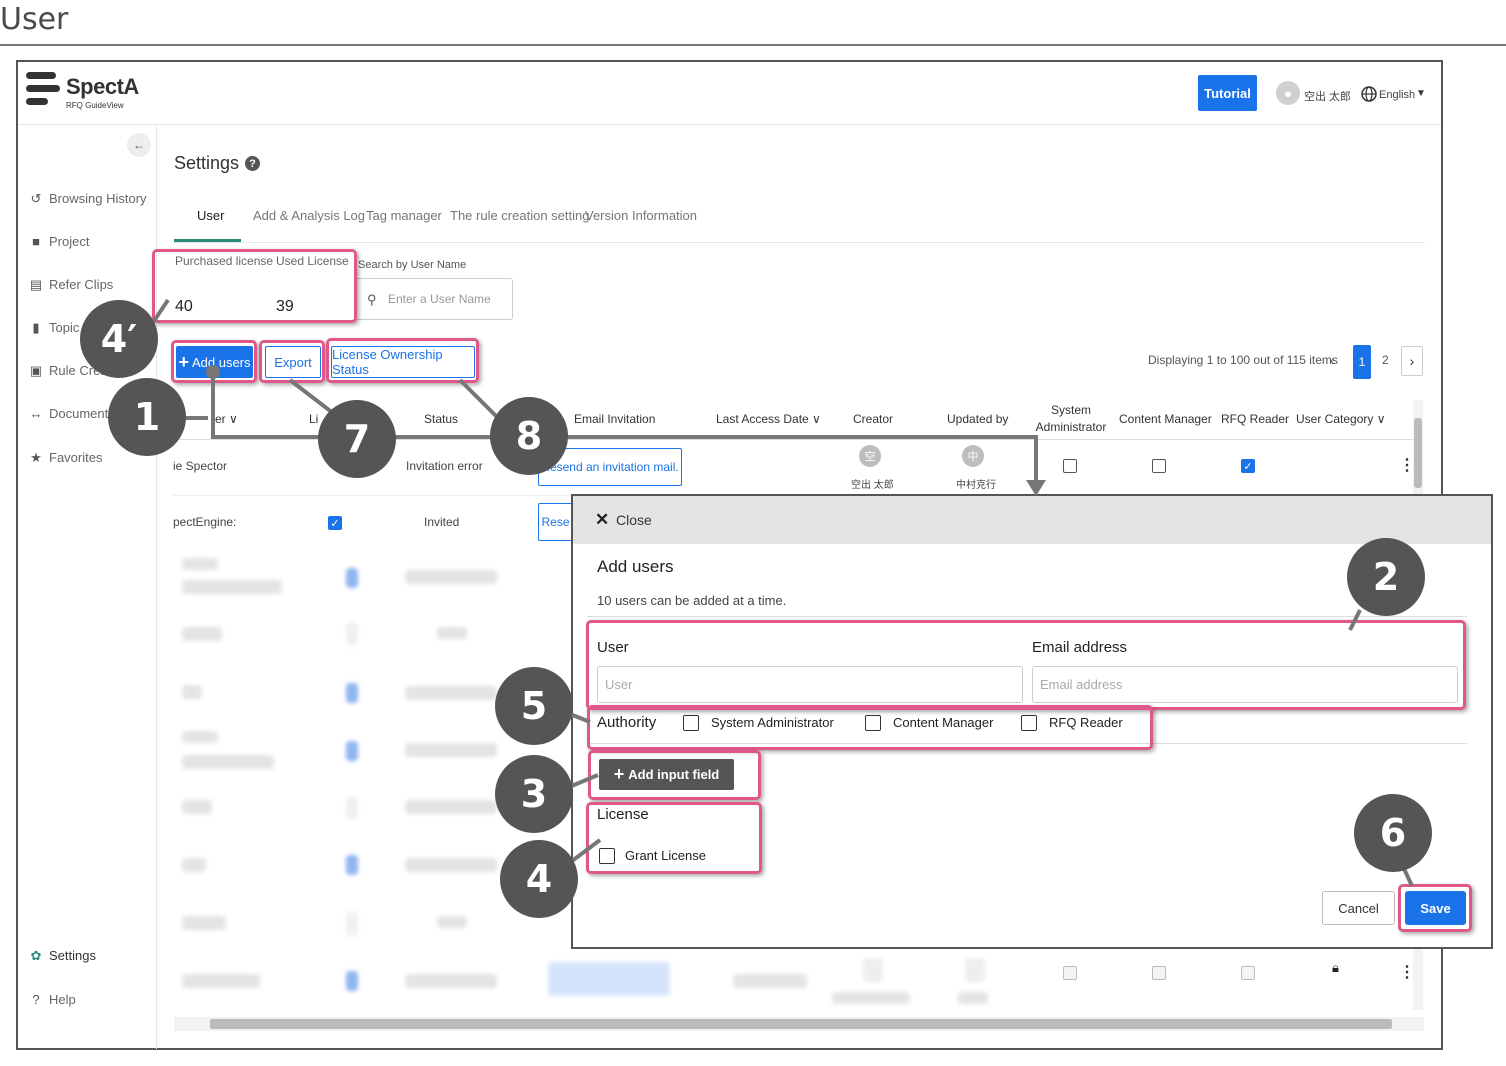 Image resolution: width=1506 pixels, height=1066 pixels. Describe the element at coordinates (555, 522) in the screenshot. I see `resend-invitation-button: Rese` at that location.